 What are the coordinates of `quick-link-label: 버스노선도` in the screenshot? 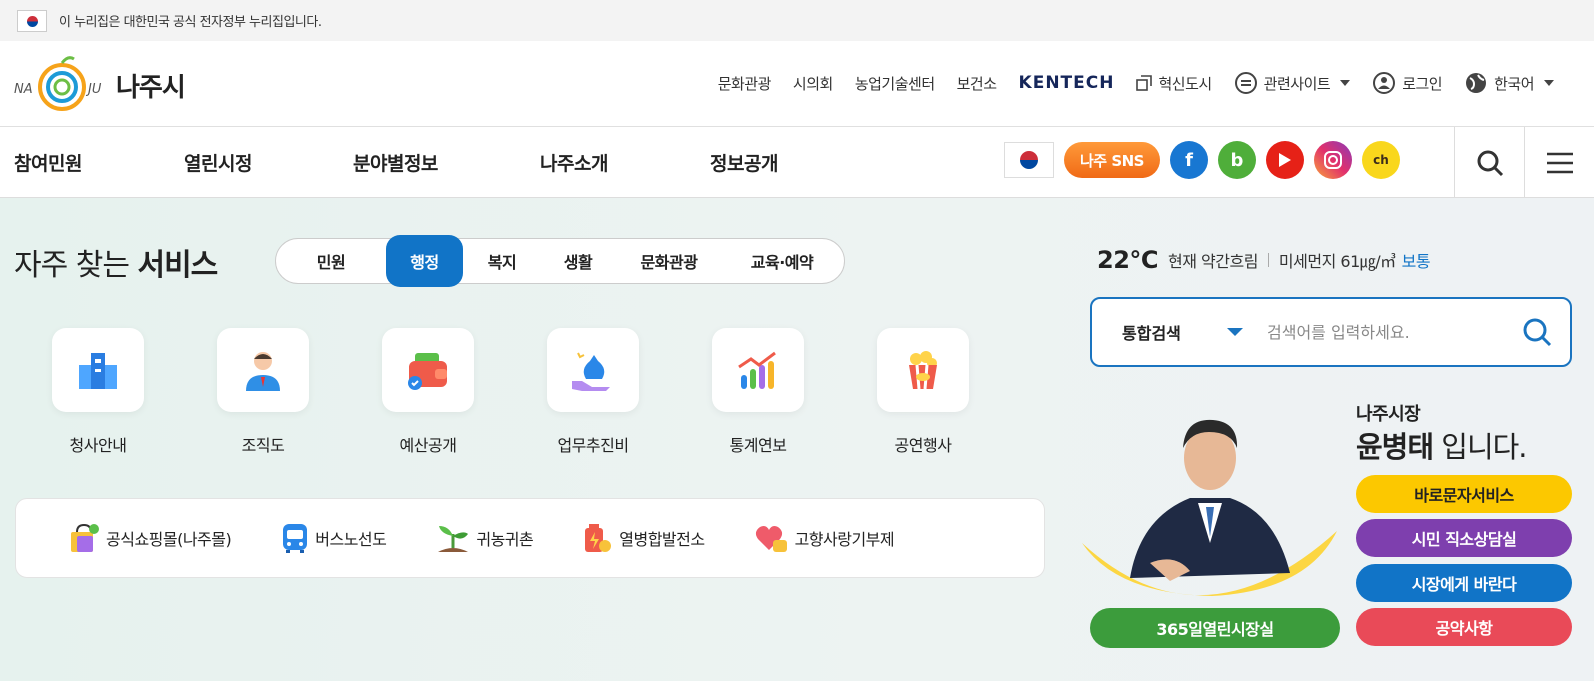 It's located at (351, 539).